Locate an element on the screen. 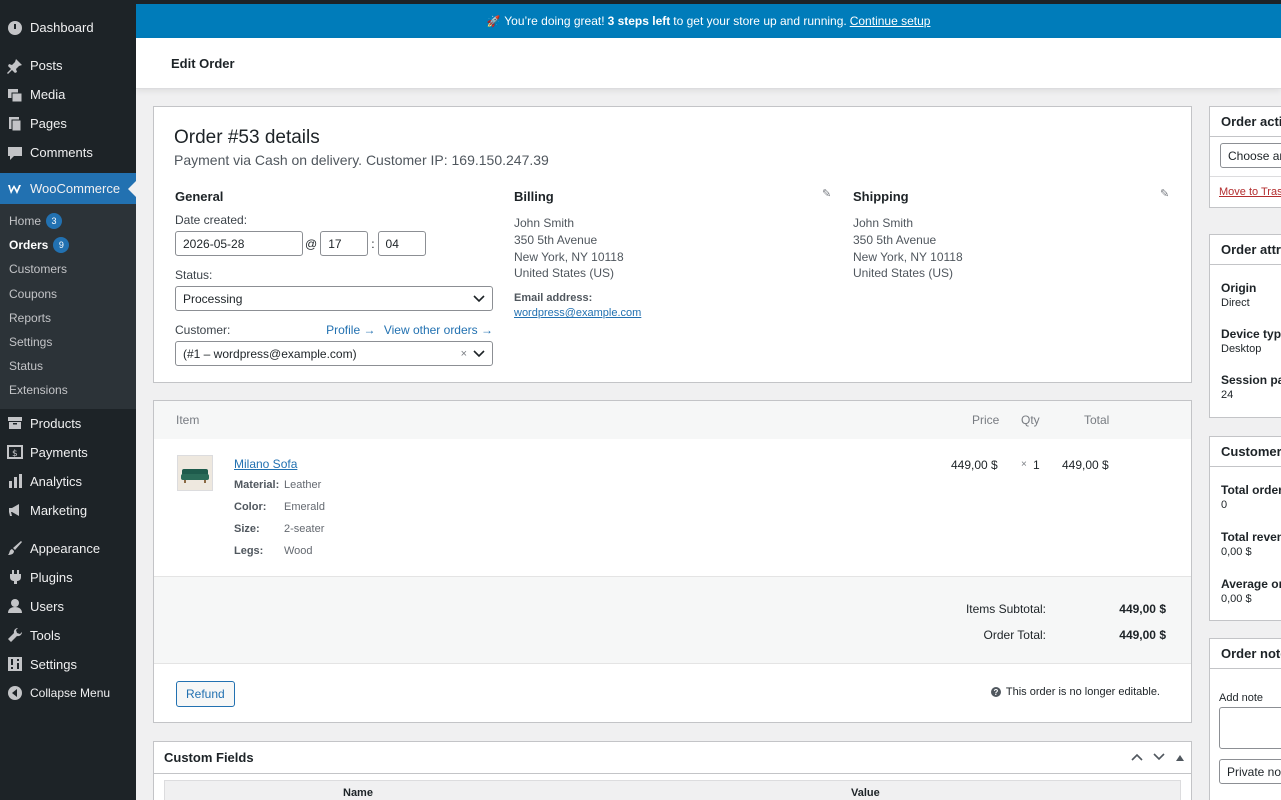 This screenshot has width=1281, height=800. custom-fields-panel: Custom Fields Name Value is located at coordinates (672, 770).